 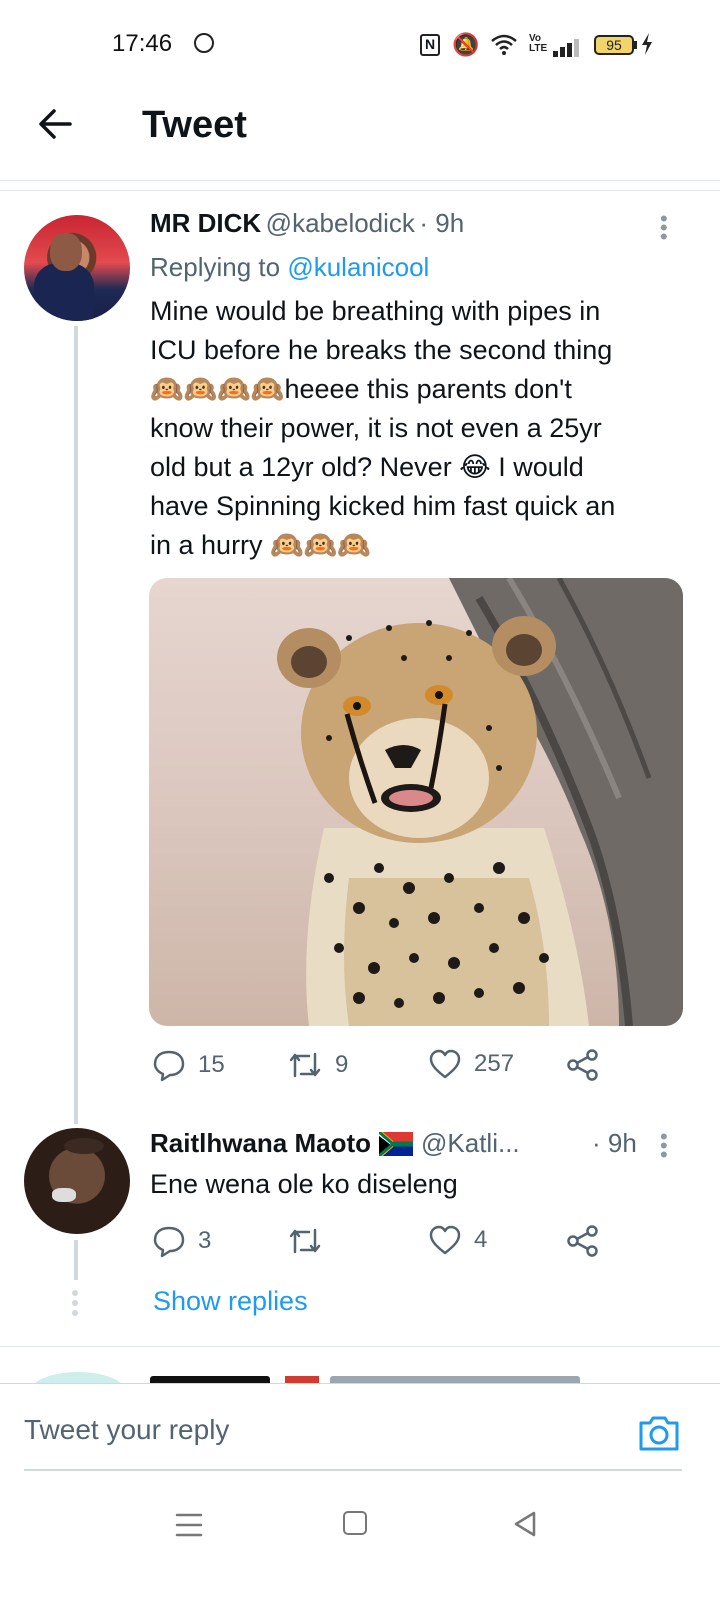 What do you see at coordinates (215, 267) in the screenshot?
I see `replying-prefix: Replying to` at bounding box center [215, 267].